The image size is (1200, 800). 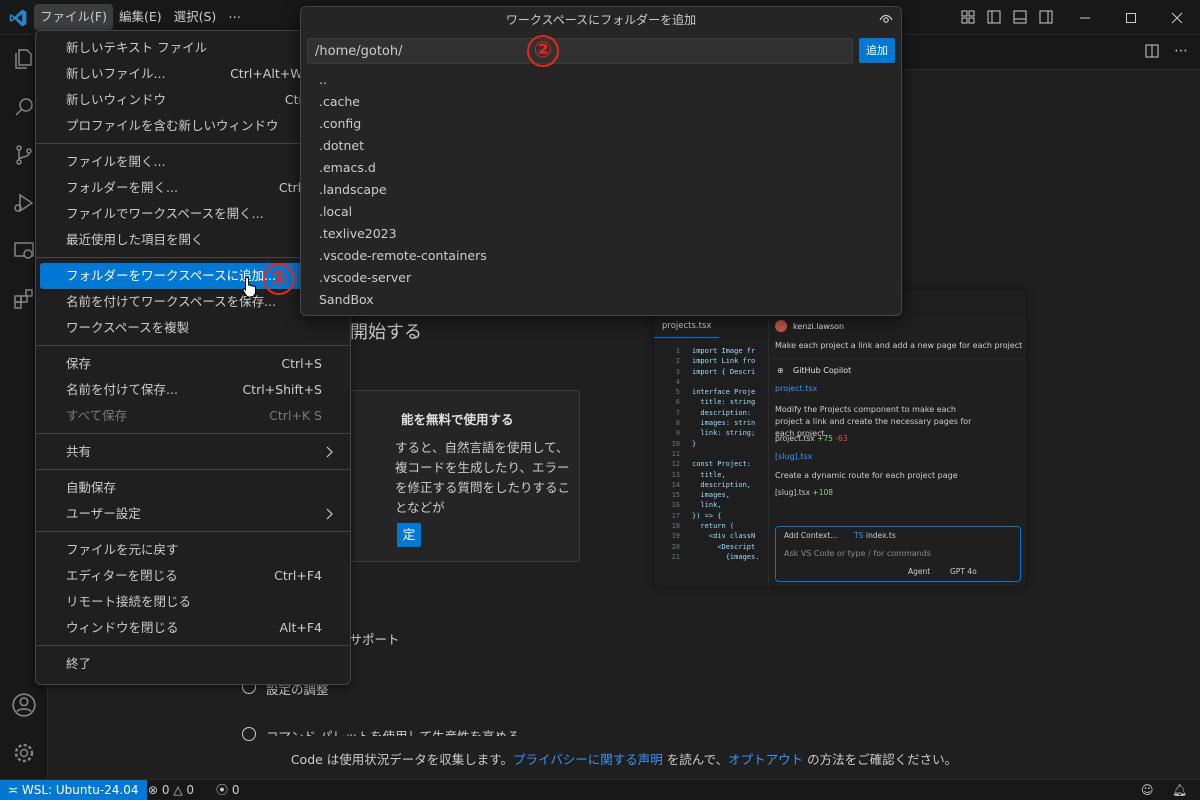 What do you see at coordinates (457, 419) in the screenshot?
I see `copilot-card-title: 能を無料で使用する` at bounding box center [457, 419].